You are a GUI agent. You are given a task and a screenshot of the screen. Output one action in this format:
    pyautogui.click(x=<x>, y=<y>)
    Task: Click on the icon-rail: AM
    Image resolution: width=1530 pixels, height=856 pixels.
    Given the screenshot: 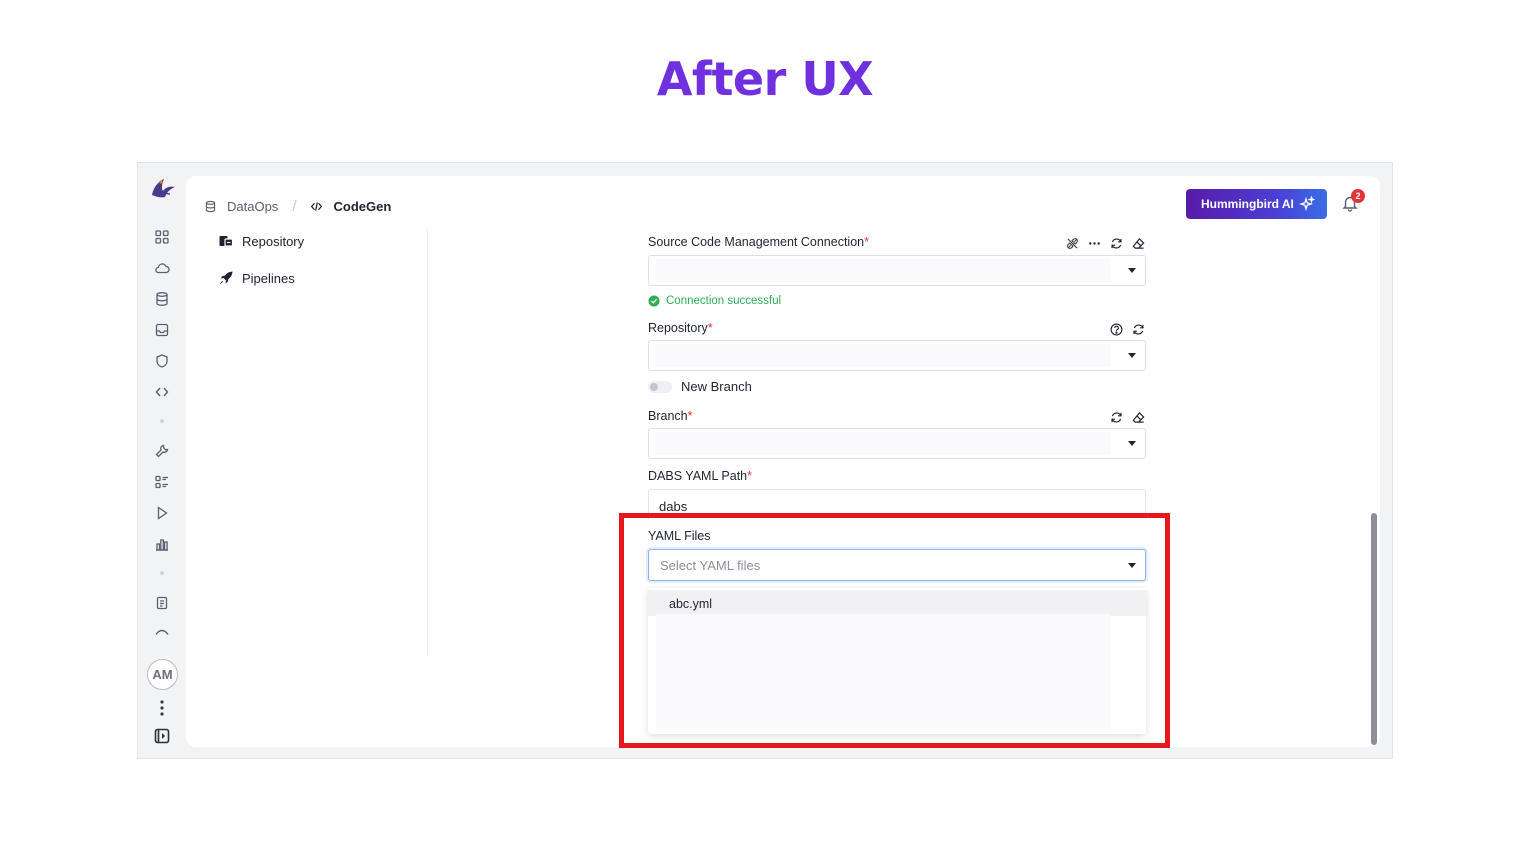 What is the action you would take?
    pyautogui.click(x=162, y=460)
    